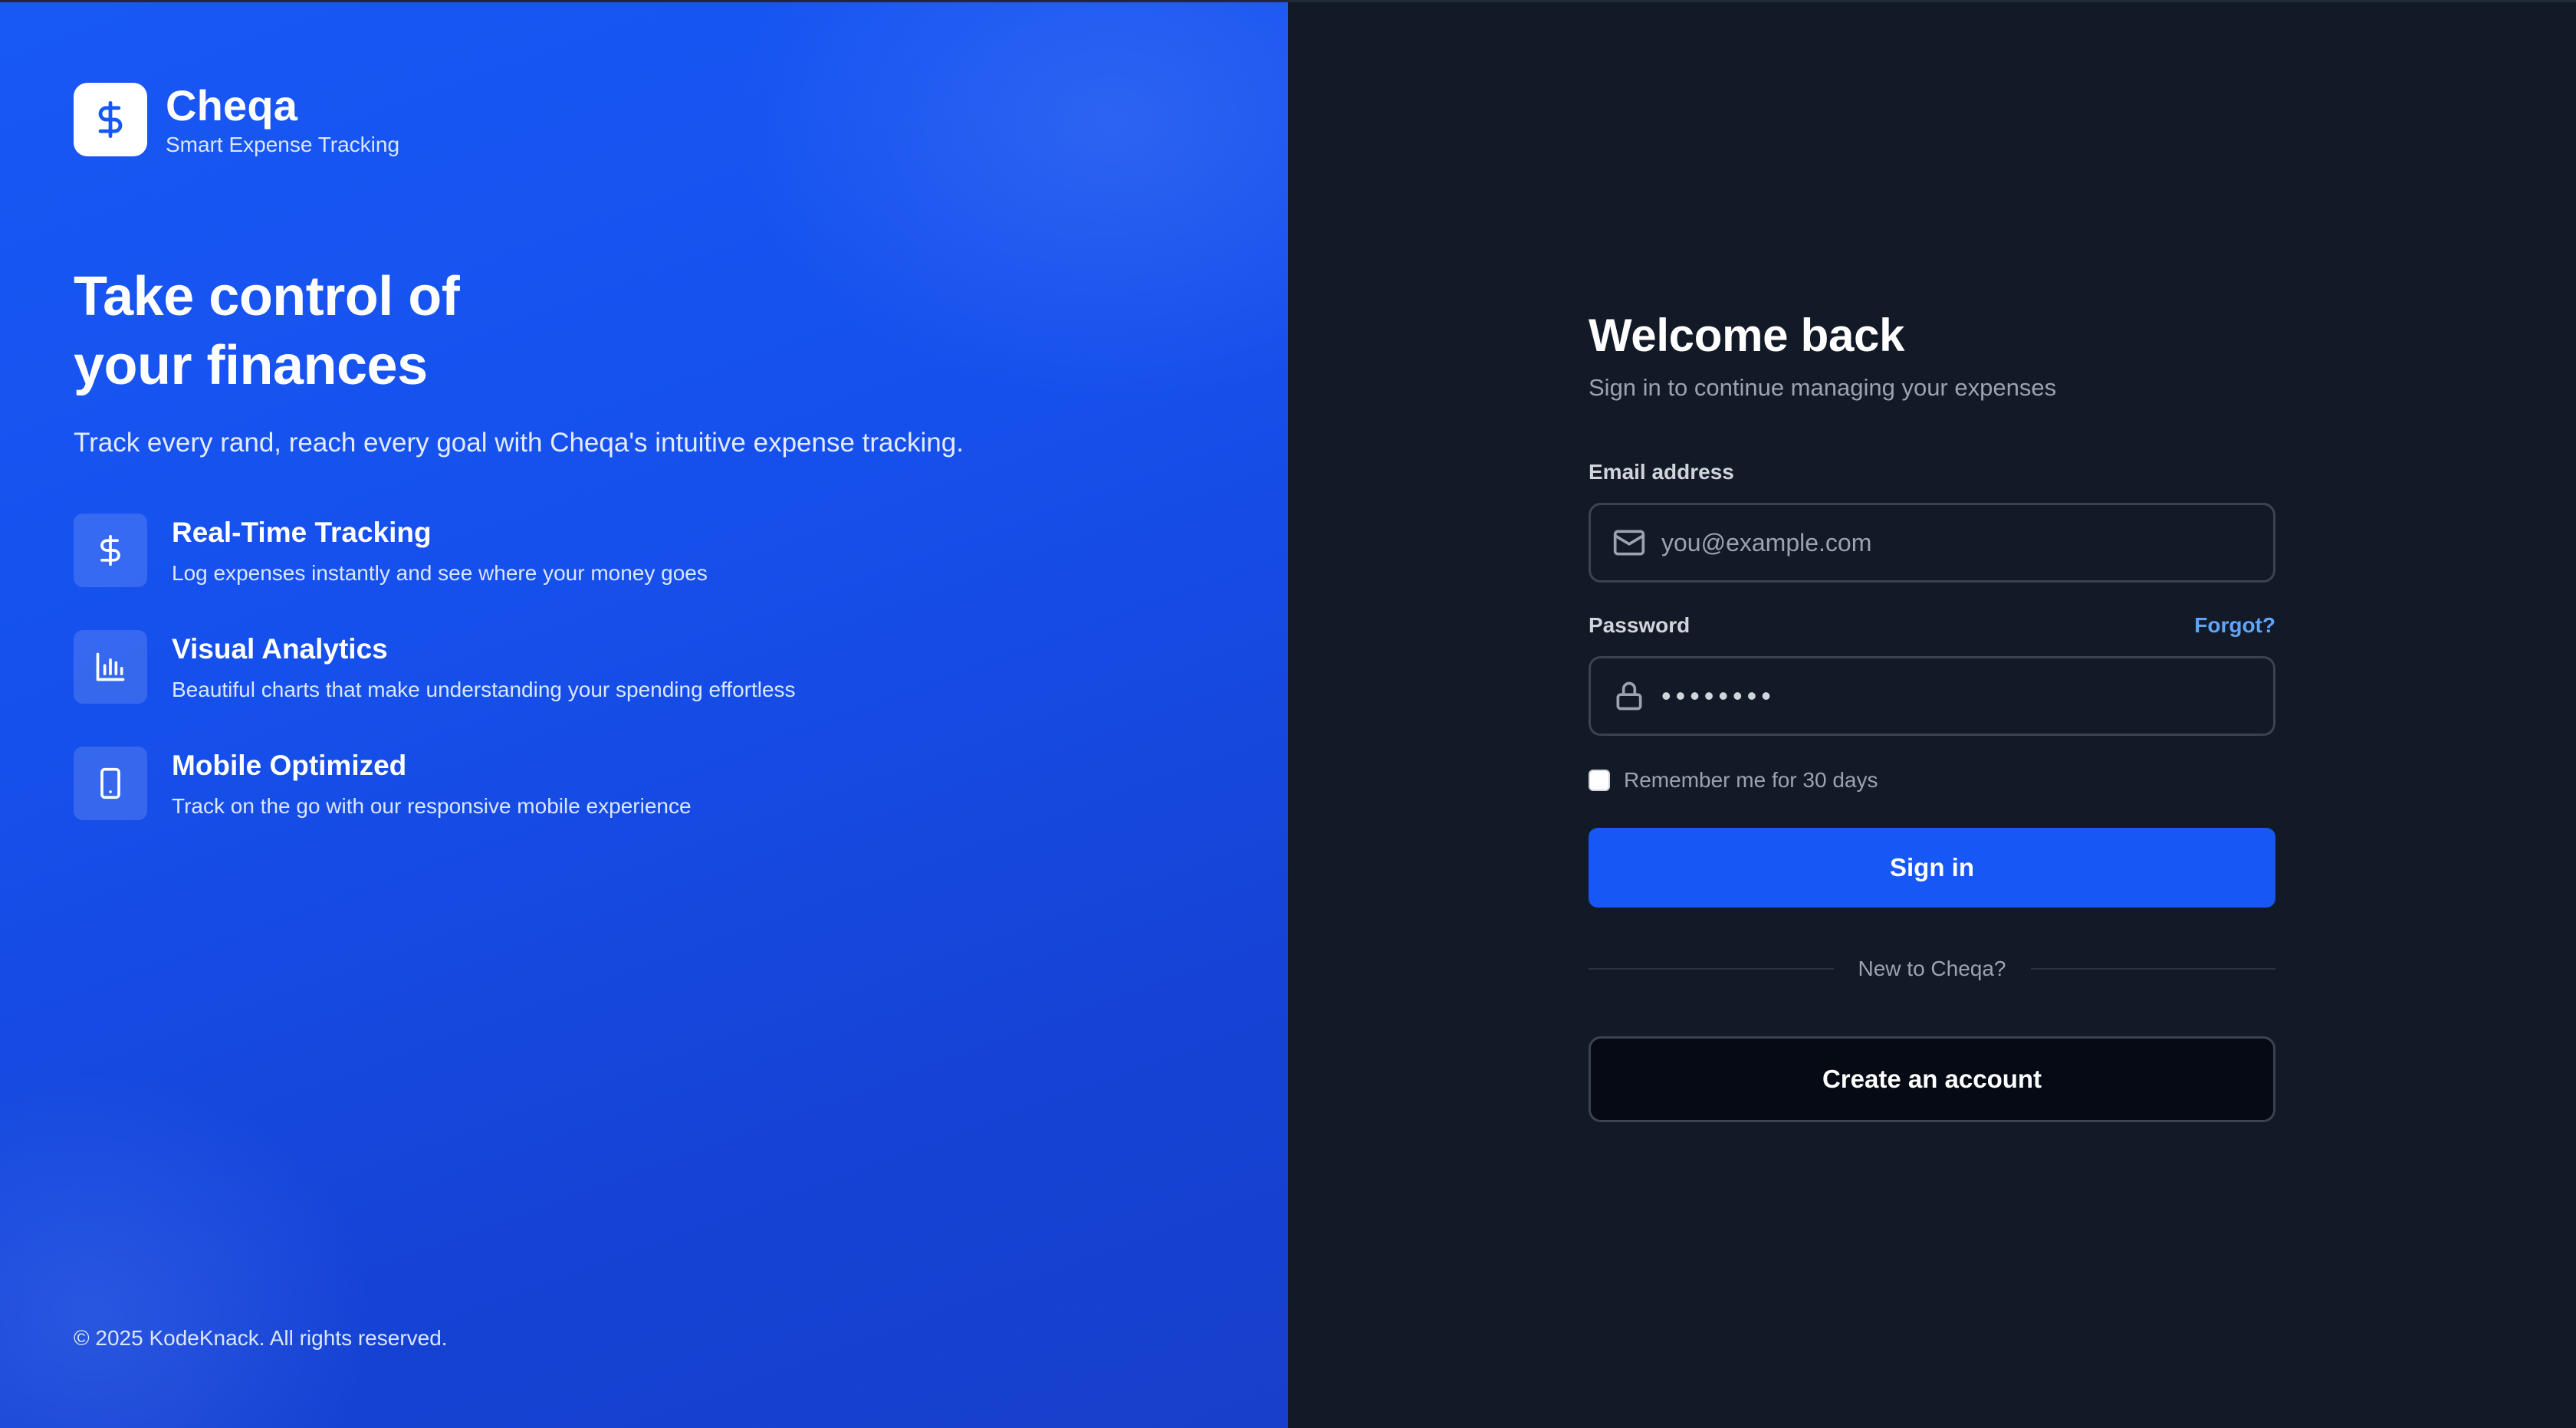 The image size is (2576, 1428). What do you see at coordinates (1629, 543) in the screenshot?
I see `mail-icon` at bounding box center [1629, 543].